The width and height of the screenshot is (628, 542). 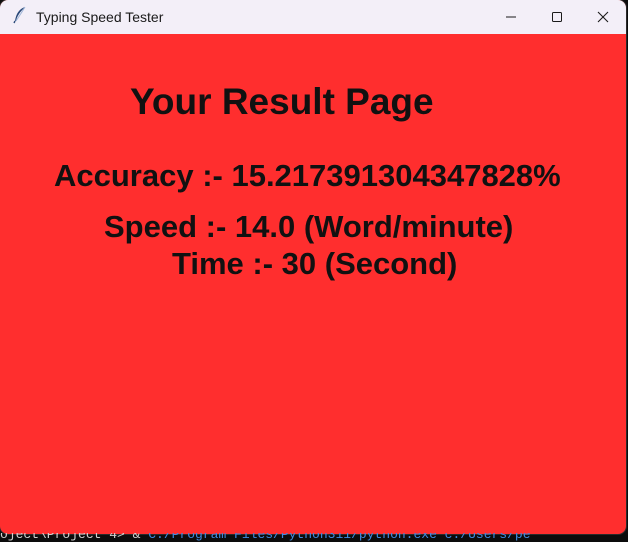 I want to click on page-heading: Your Result Page, so click(x=282, y=101).